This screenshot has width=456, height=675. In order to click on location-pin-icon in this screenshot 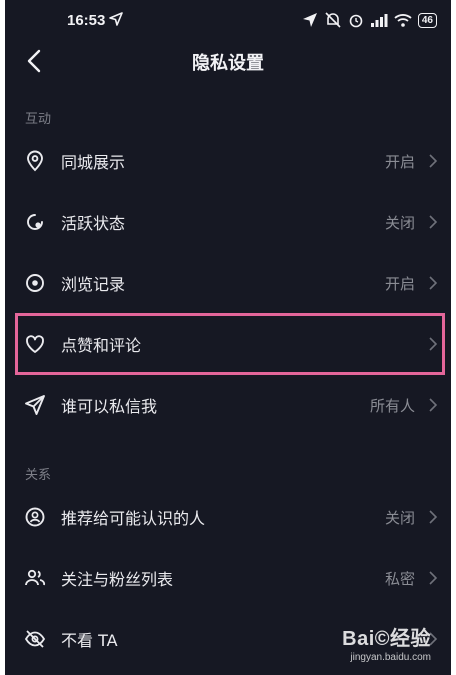, I will do `click(35, 161)`.